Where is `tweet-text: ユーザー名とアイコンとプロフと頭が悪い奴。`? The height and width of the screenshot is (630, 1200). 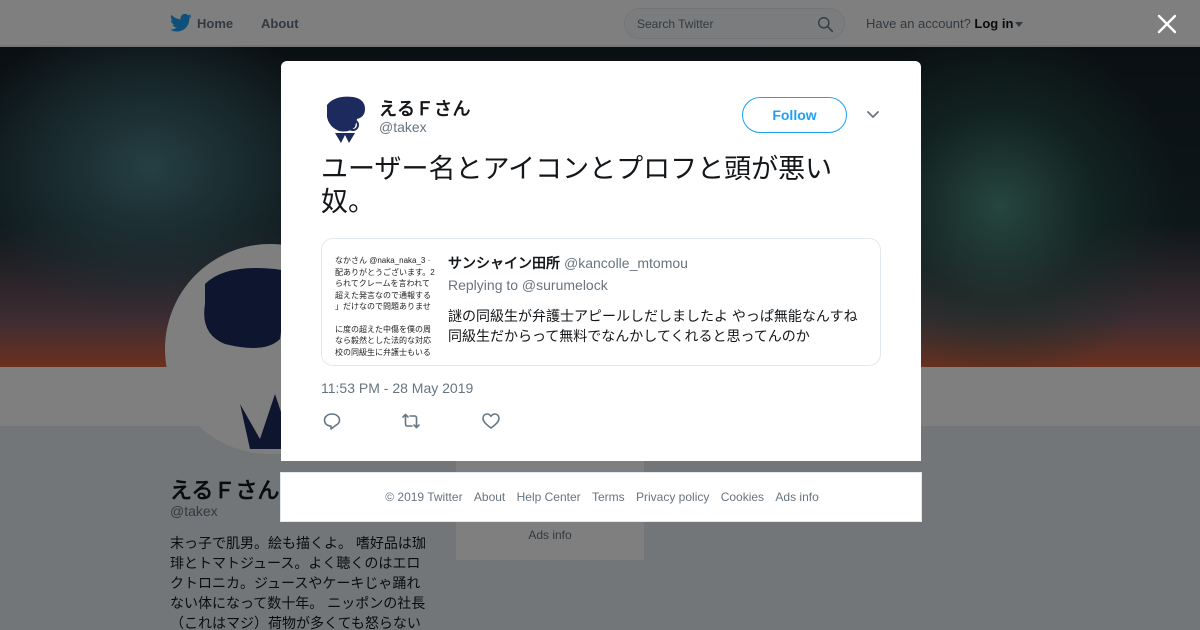 tweet-text: ユーザー名とアイコンとプロフと頭が悪い奴。 is located at coordinates (577, 185).